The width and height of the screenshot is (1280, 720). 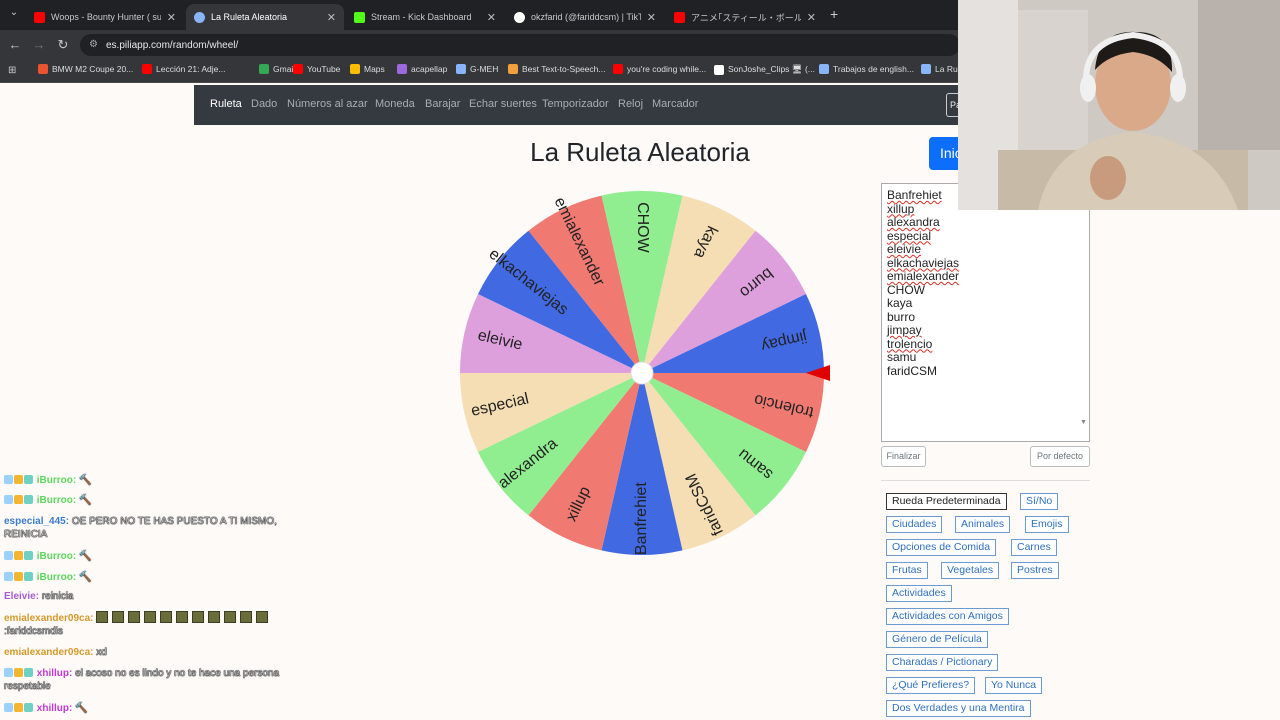 What do you see at coordinates (421, 17) in the screenshot?
I see `tab-title: Stream - Kick Dashboard` at bounding box center [421, 17].